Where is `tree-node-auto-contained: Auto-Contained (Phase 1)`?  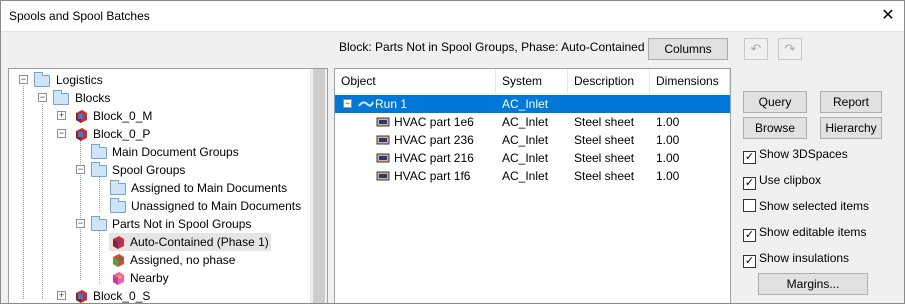 tree-node-auto-contained: Auto-Contained (Phase 1) is located at coordinates (190, 242).